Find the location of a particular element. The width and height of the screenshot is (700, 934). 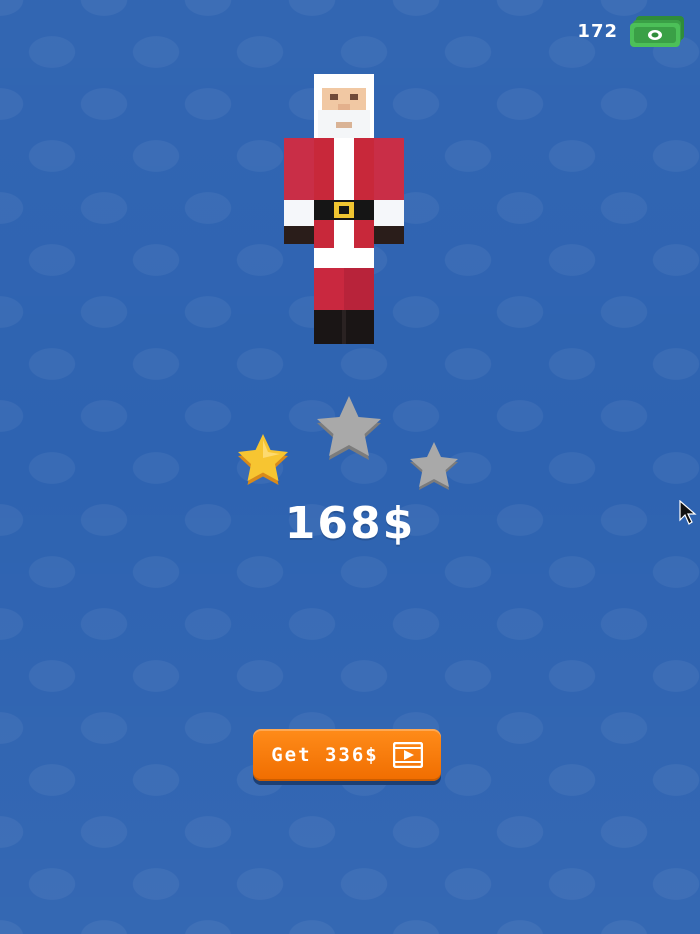

currency-amount: 172 is located at coordinates (597, 31).